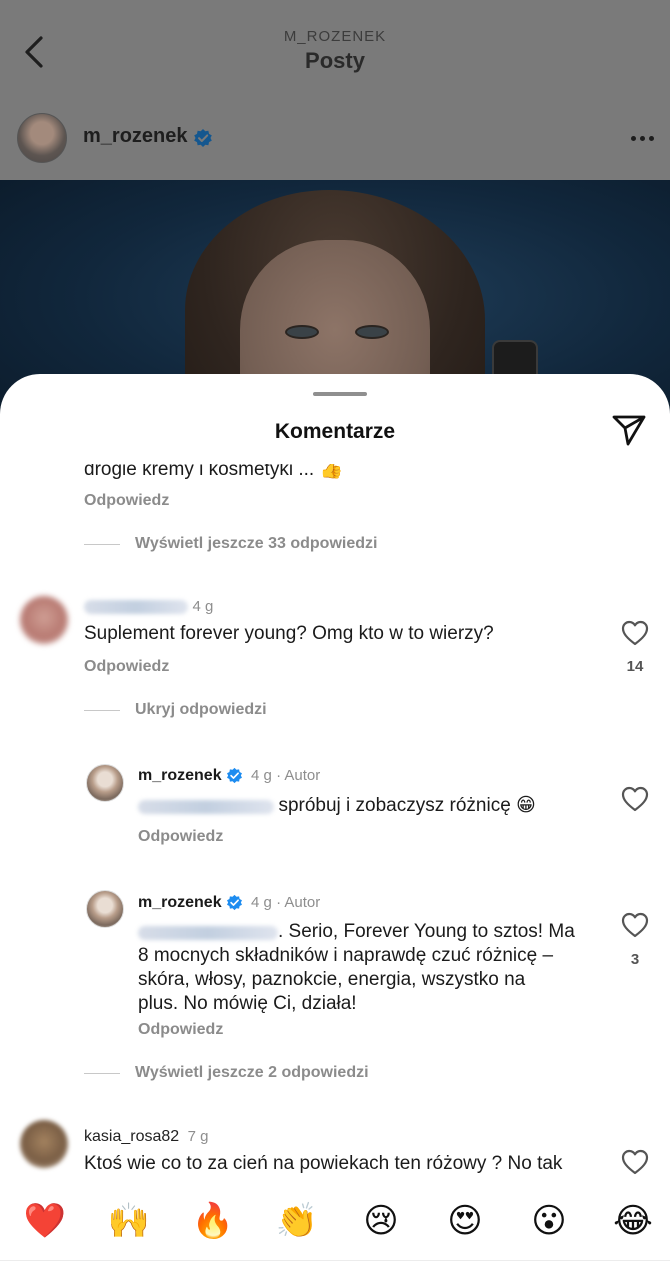  I want to click on emoji-crying-face-button: 😢, so click(381, 1221).